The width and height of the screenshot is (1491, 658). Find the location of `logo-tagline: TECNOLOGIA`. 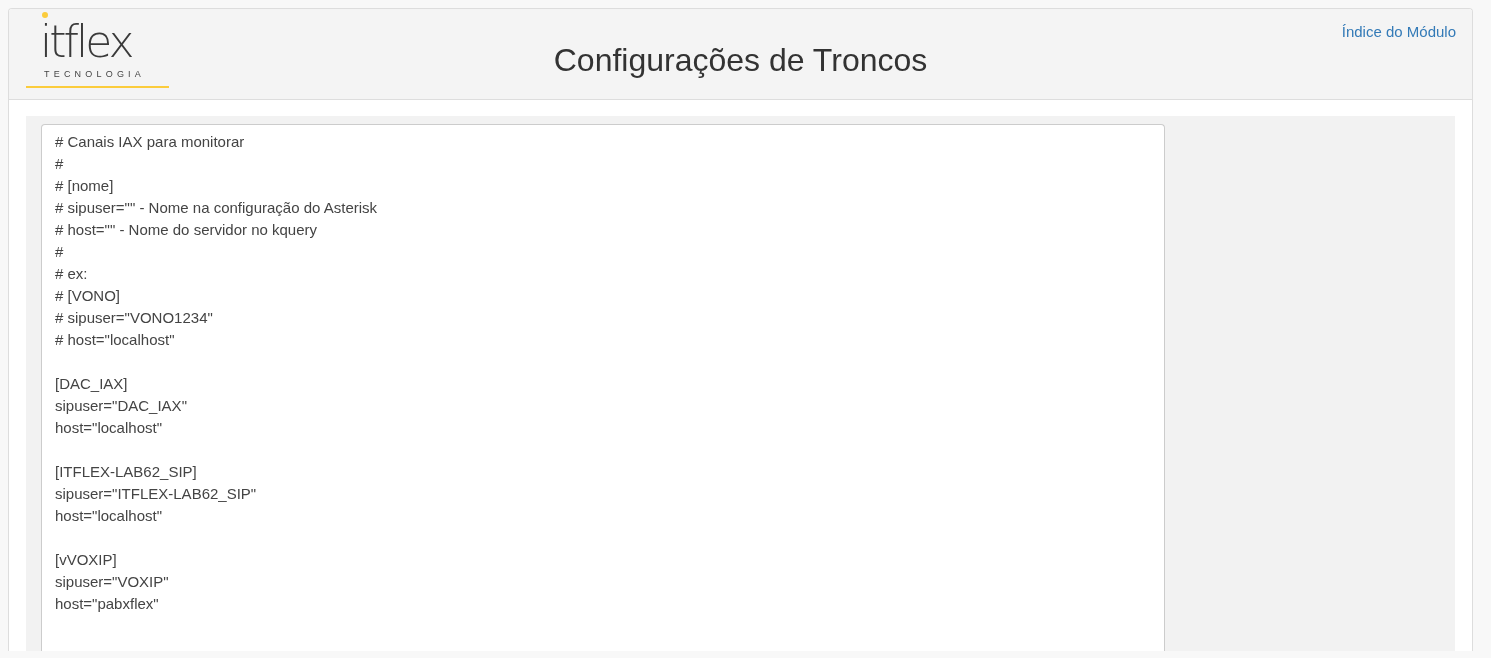

logo-tagline: TECNOLOGIA is located at coordinates (94, 74).